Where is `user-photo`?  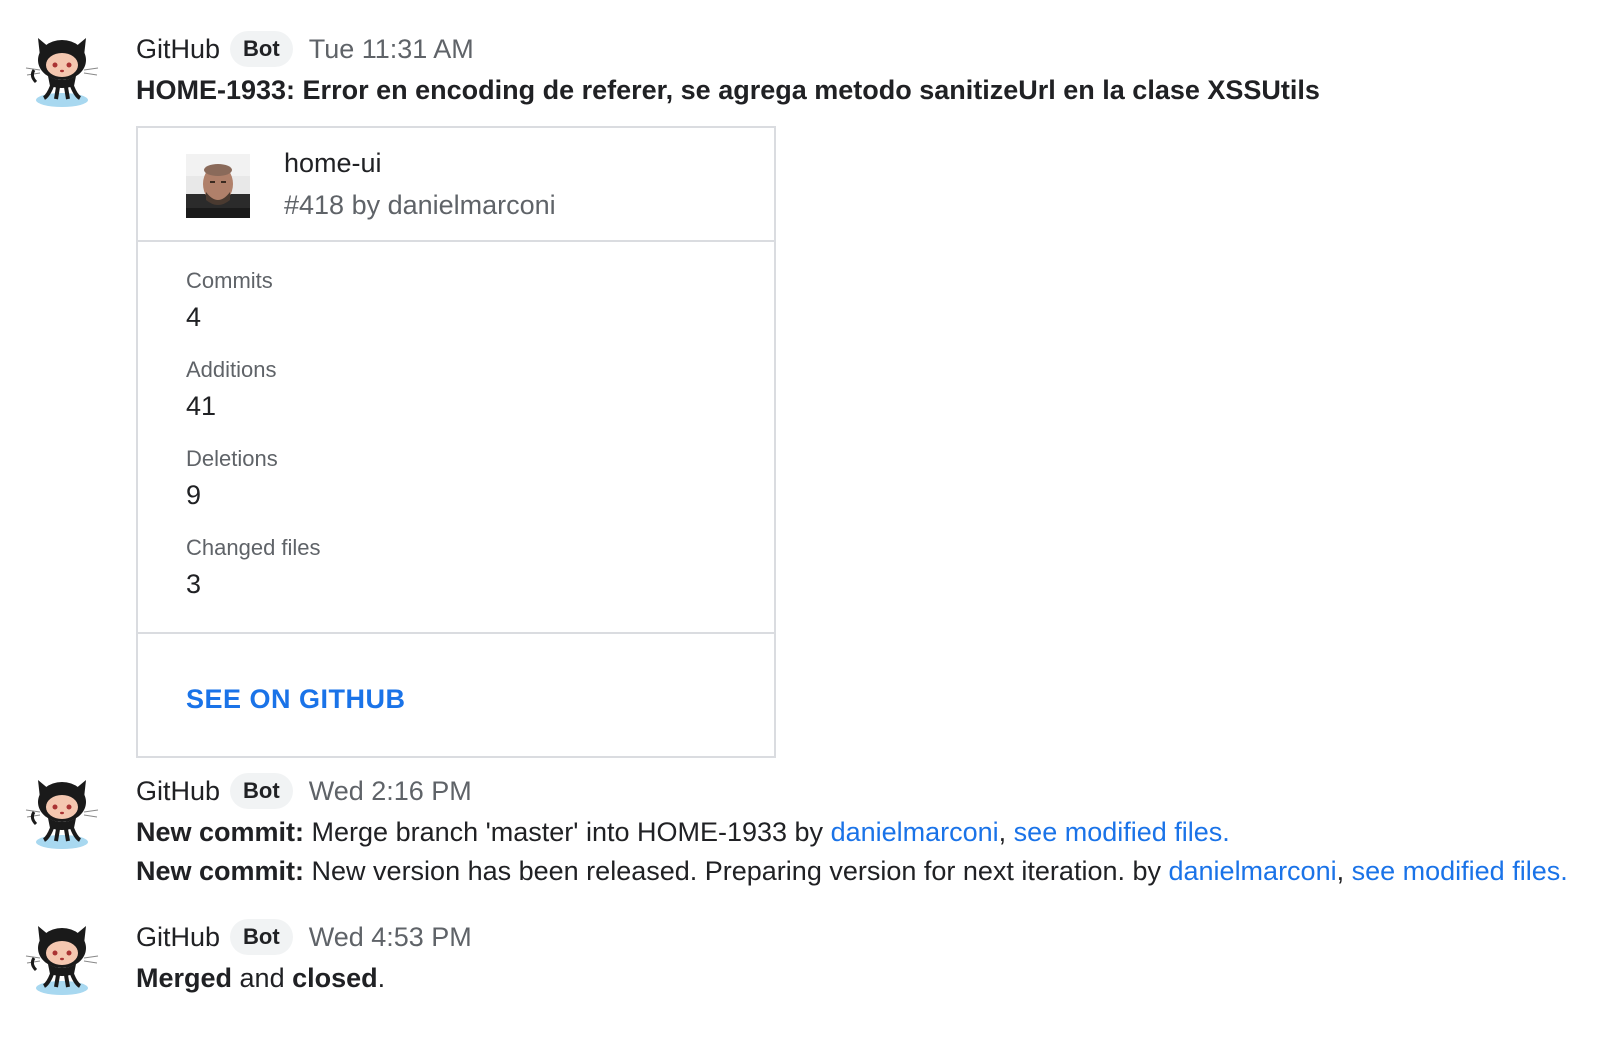 user-photo is located at coordinates (218, 186).